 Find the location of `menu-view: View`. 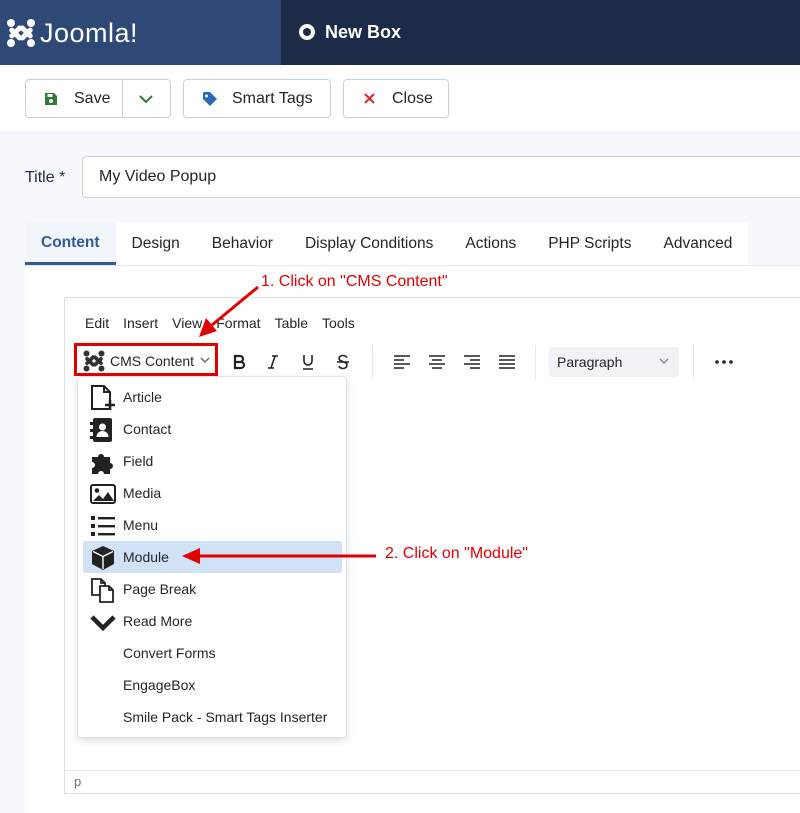

menu-view: View is located at coordinates (187, 323).